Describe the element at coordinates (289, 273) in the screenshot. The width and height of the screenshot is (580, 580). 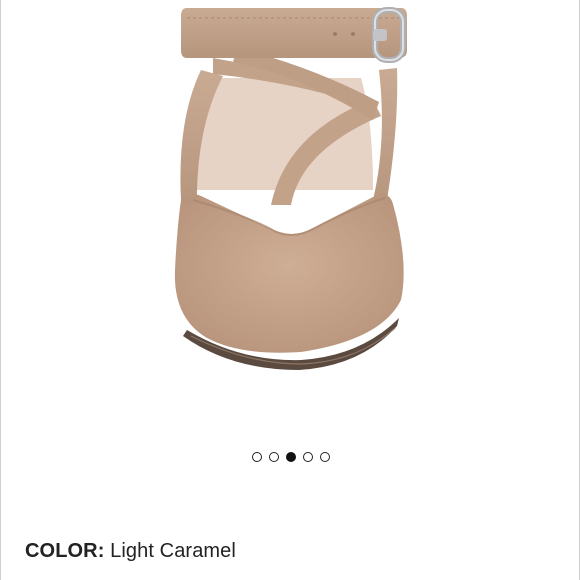
I see `shoe-toe` at that location.